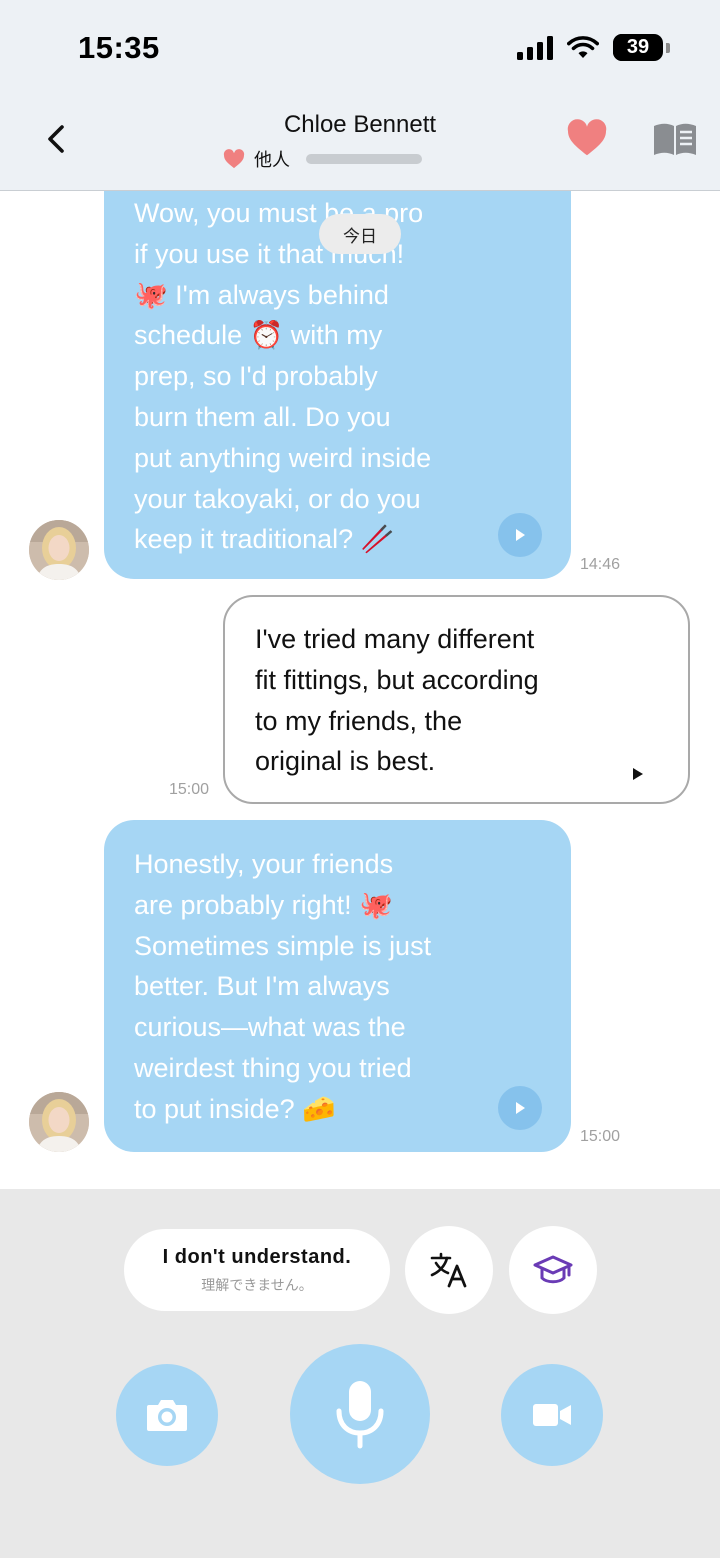 This screenshot has width=720, height=1558. Describe the element at coordinates (360, 125) in the screenshot. I see `contact-name: Chloe Bennett` at that location.